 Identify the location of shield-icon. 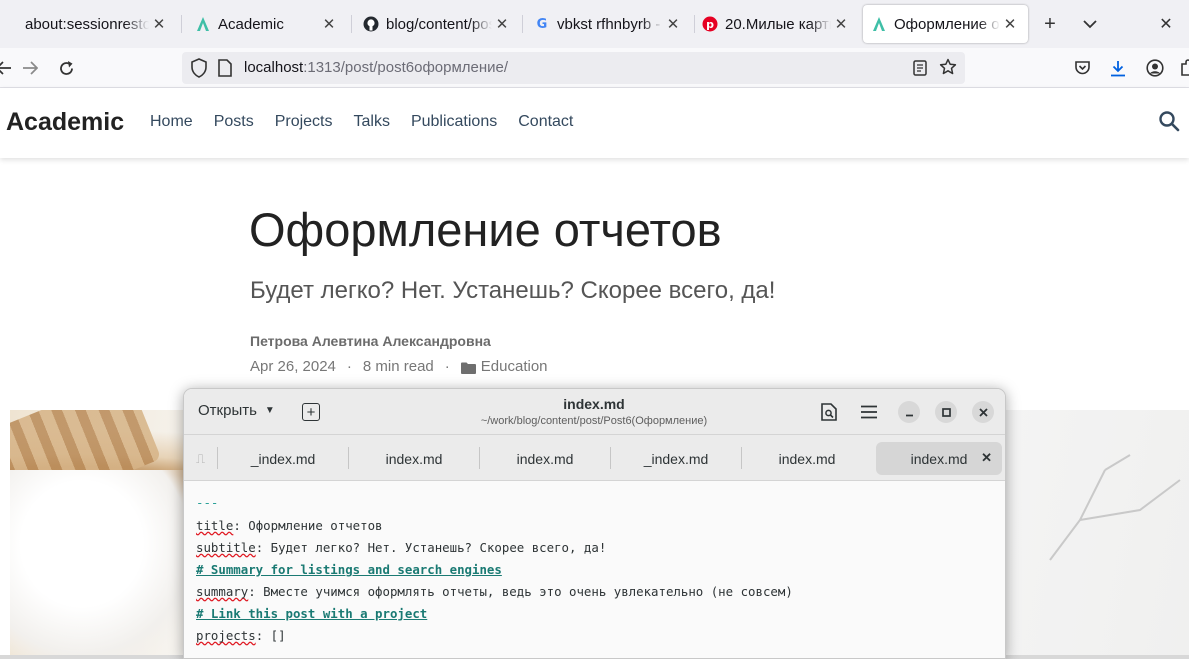
(199, 70).